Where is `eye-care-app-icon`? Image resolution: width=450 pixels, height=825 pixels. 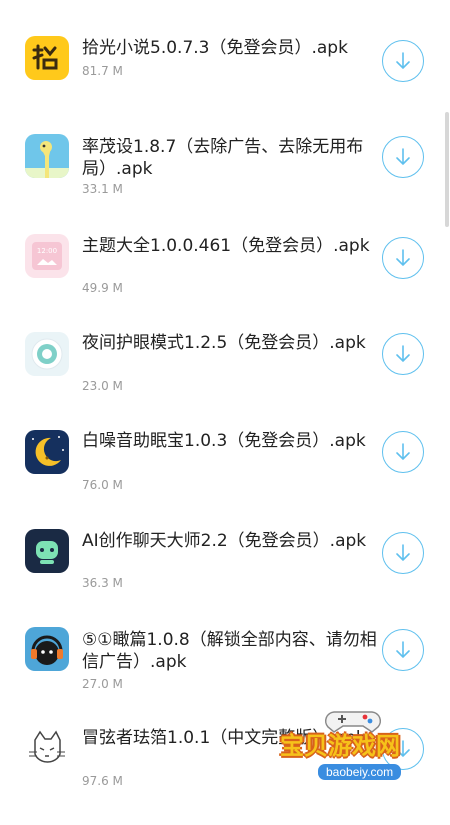
eye-care-app-icon is located at coordinates (47, 354).